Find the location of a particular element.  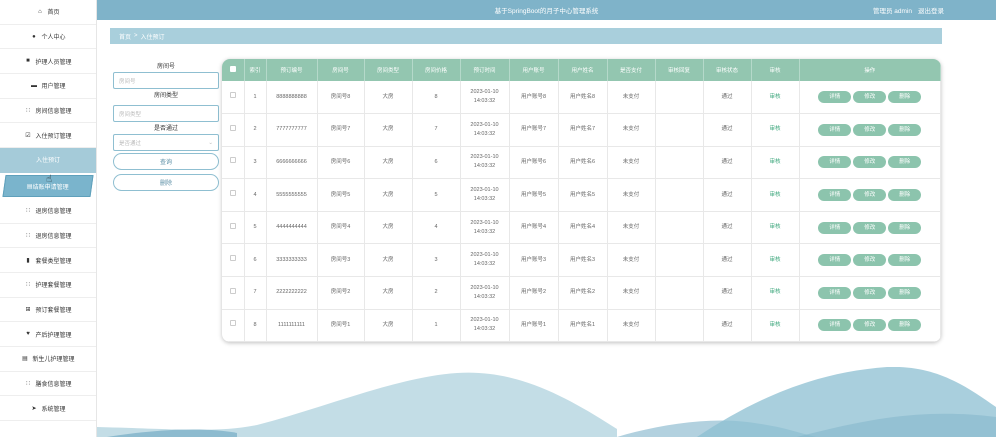

sidebar-item-newborn-care: ▤ 新生儿护理管理 is located at coordinates (48, 359).